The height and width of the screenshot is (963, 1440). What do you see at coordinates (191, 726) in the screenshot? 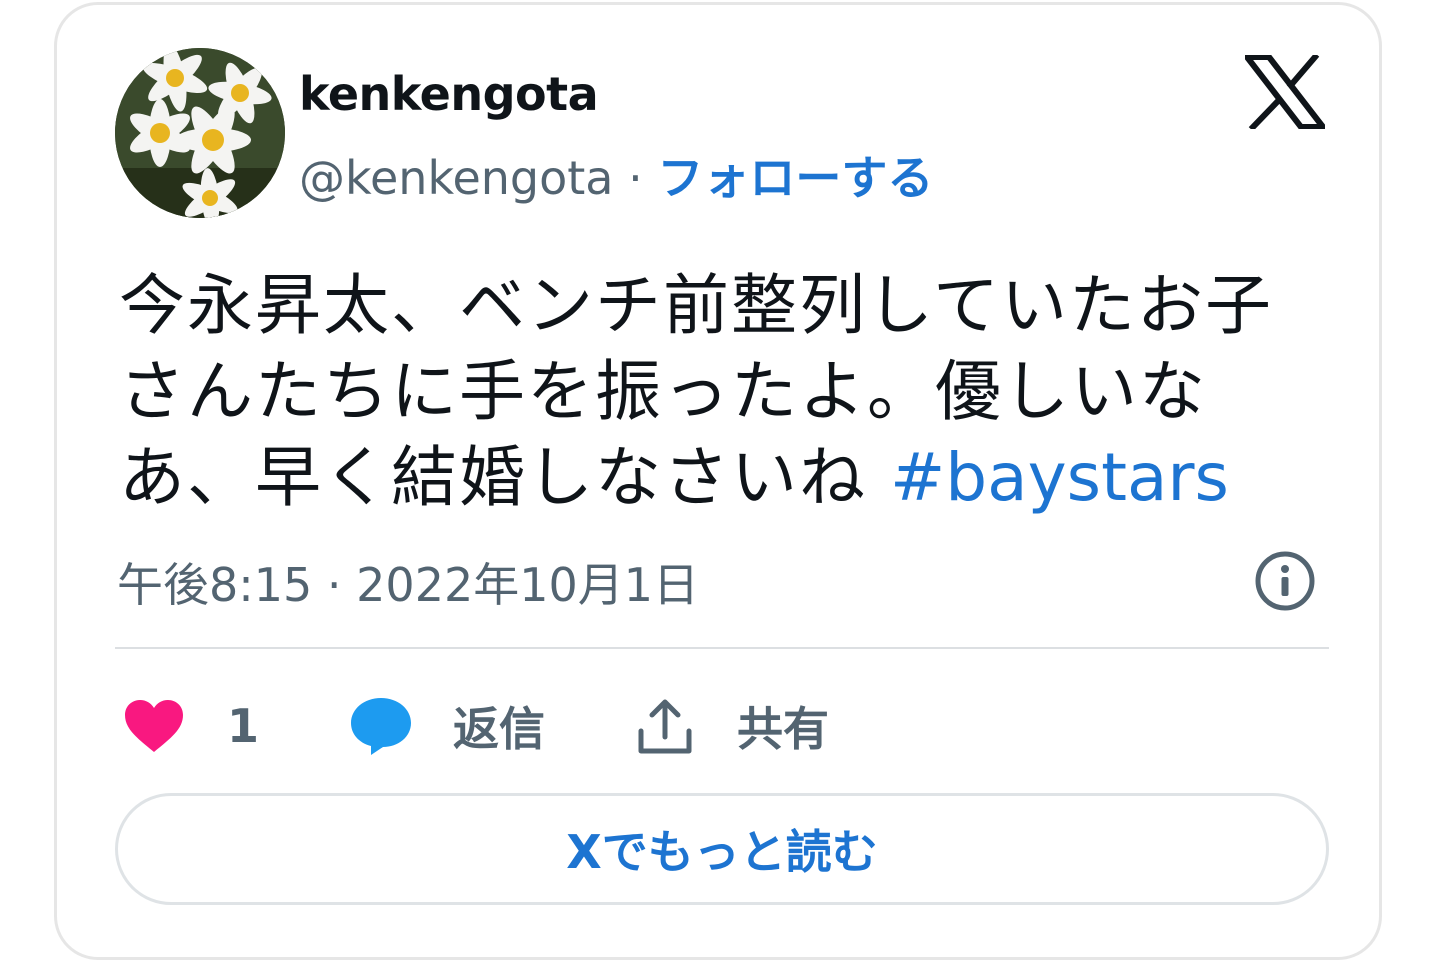
I see `like-button: 1` at bounding box center [191, 726].